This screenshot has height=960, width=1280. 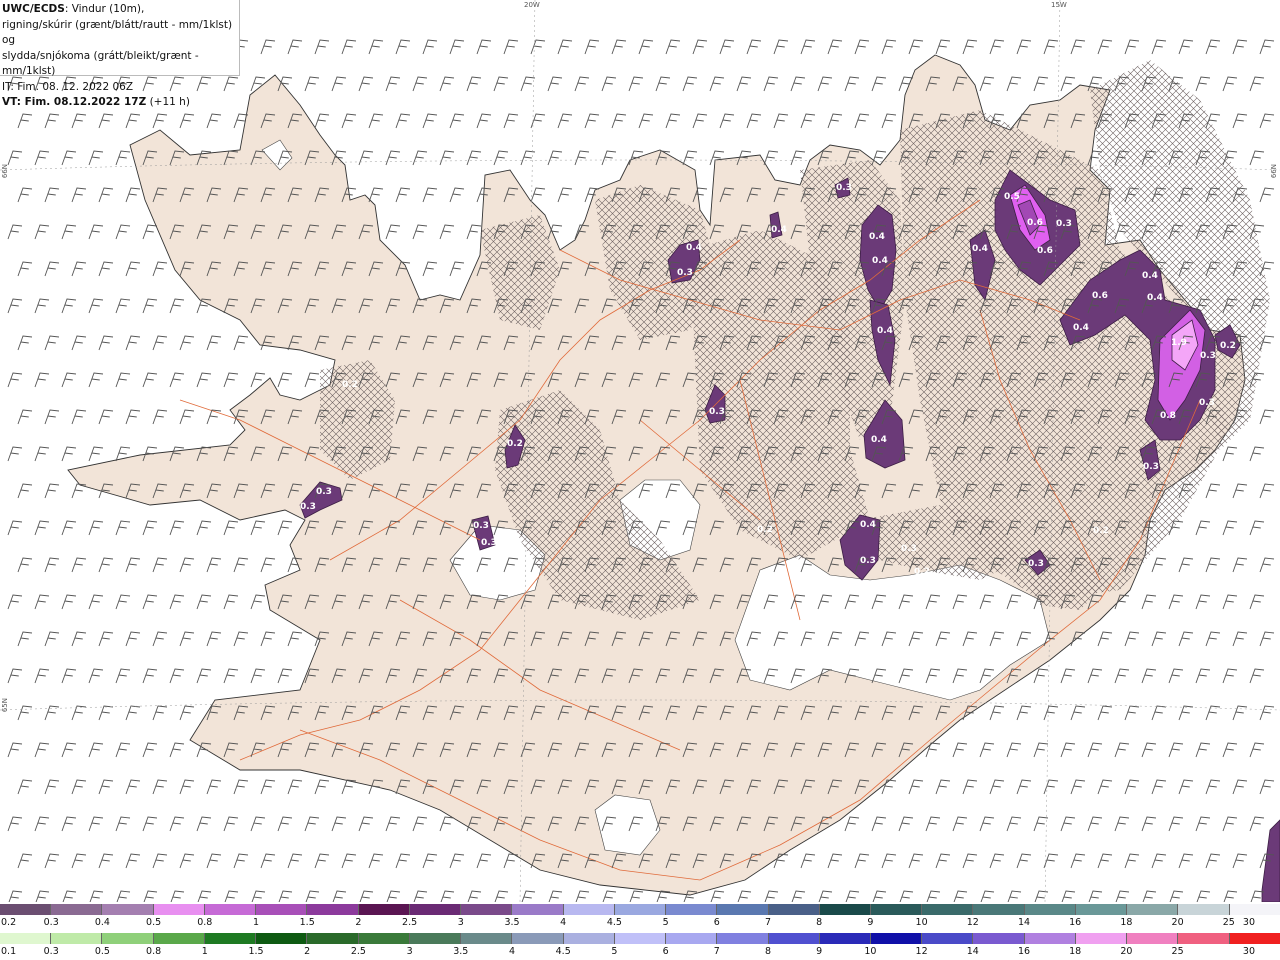 What do you see at coordinates (68, 86) in the screenshot?
I see `init-time: IT: Fim. 08. 12. 2022 06Z` at bounding box center [68, 86].